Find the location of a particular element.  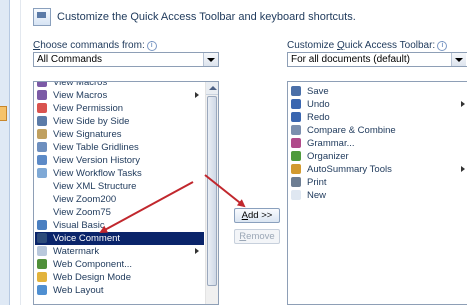

arrow-to-add-button is located at coordinates (225, 191).